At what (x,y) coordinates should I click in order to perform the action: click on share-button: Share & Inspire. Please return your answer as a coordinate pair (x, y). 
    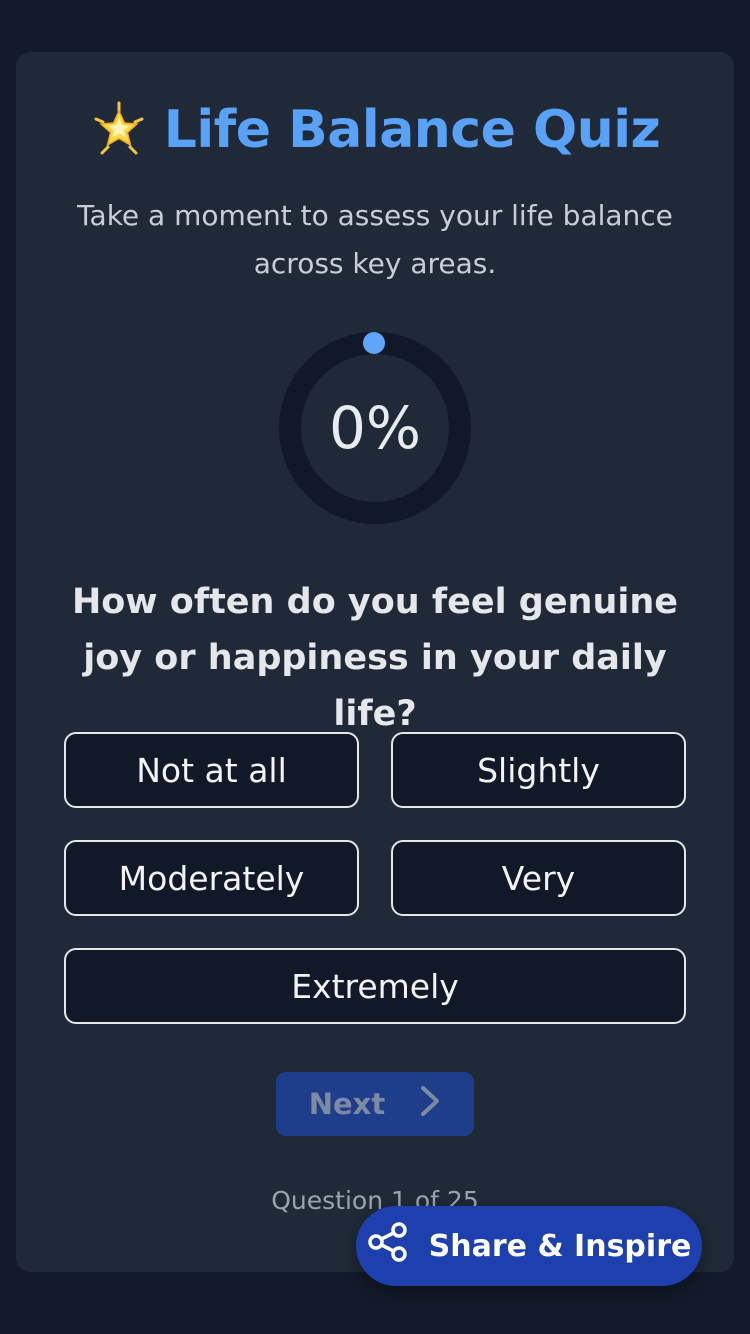
    Looking at the image, I should click on (529, 1246).